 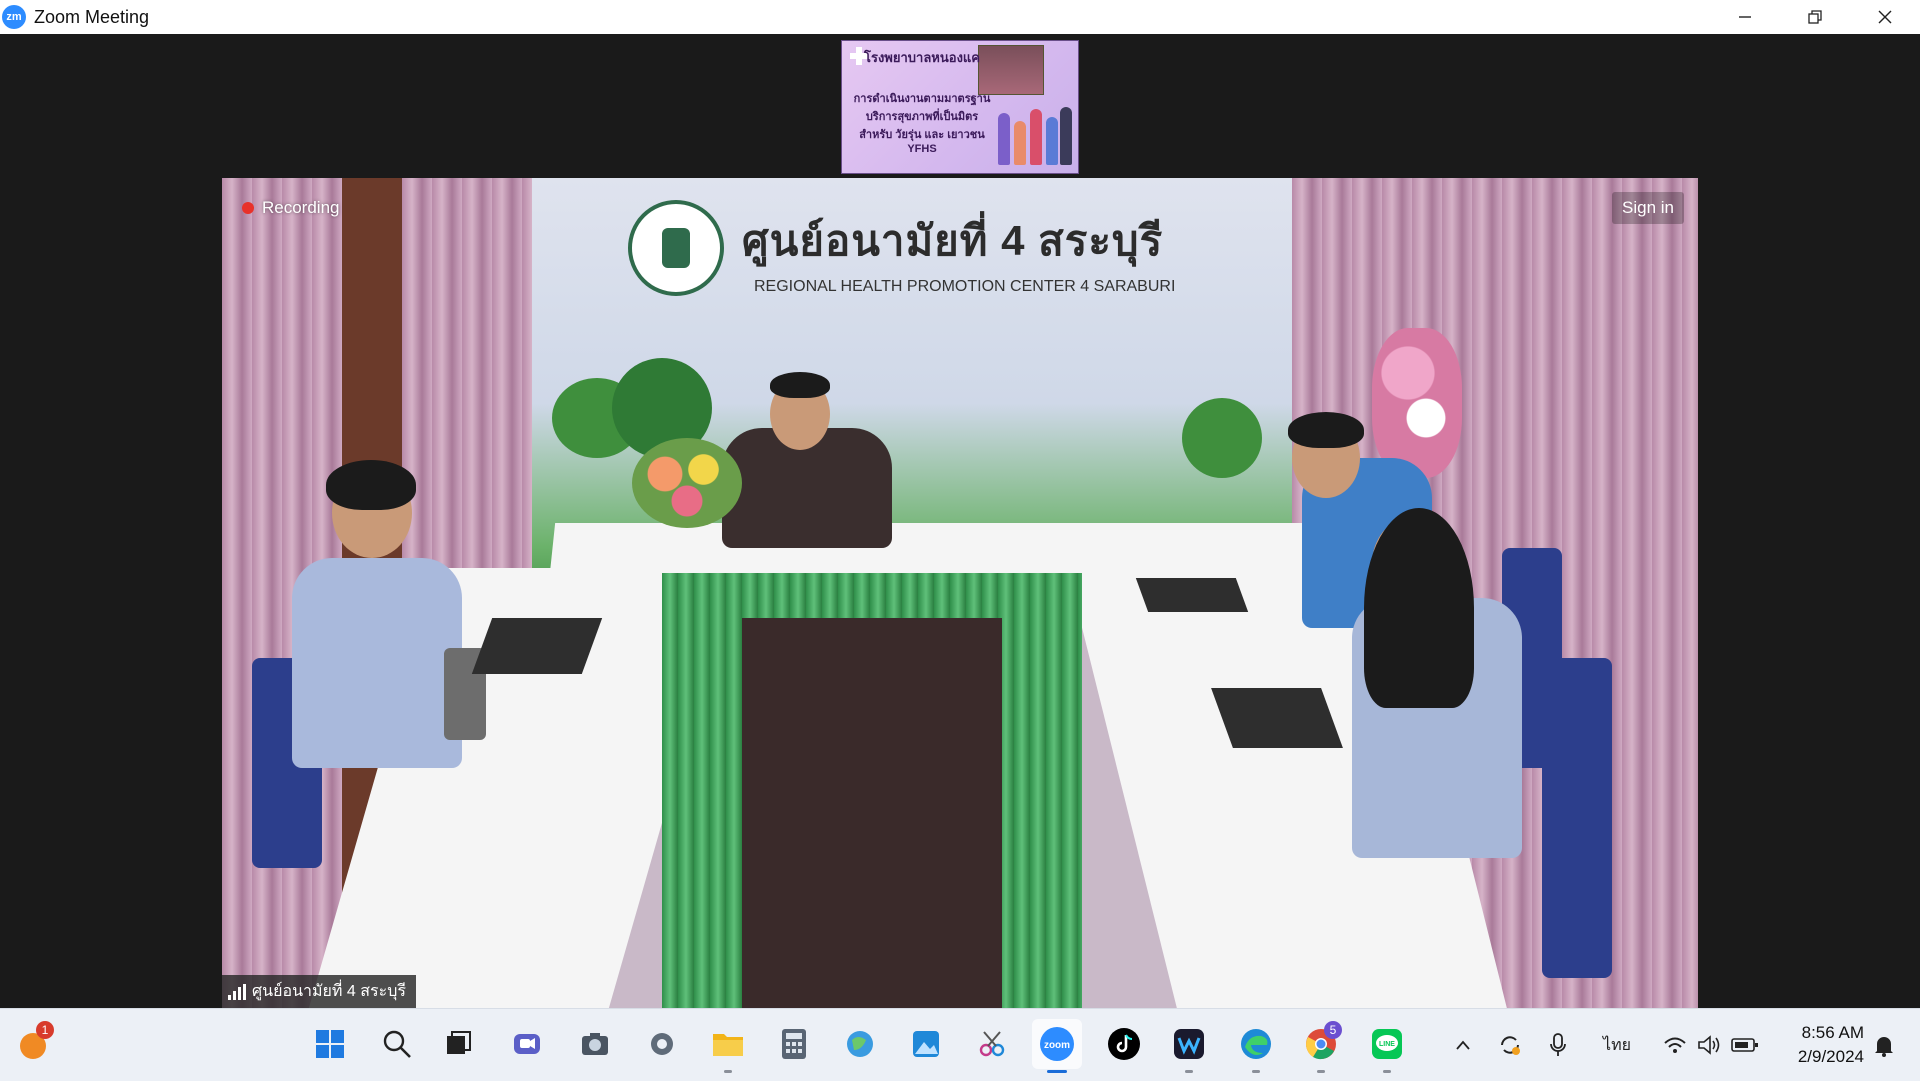 I want to click on bell-icon, so click(x=1884, y=1047).